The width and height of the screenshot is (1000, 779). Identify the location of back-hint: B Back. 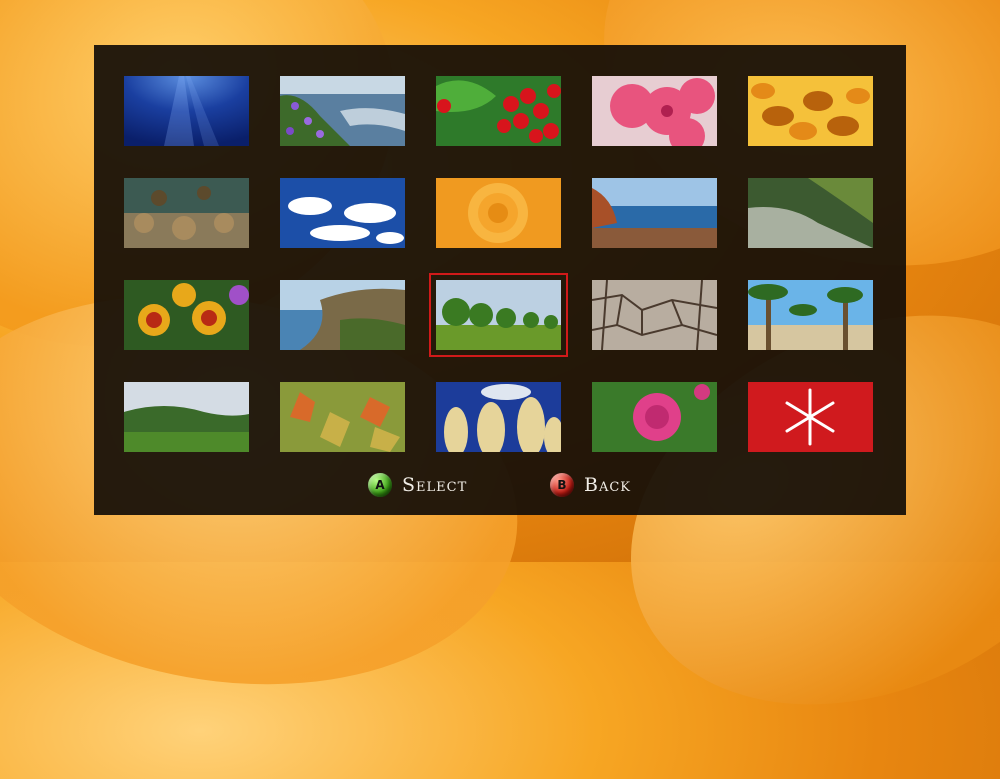
(590, 485).